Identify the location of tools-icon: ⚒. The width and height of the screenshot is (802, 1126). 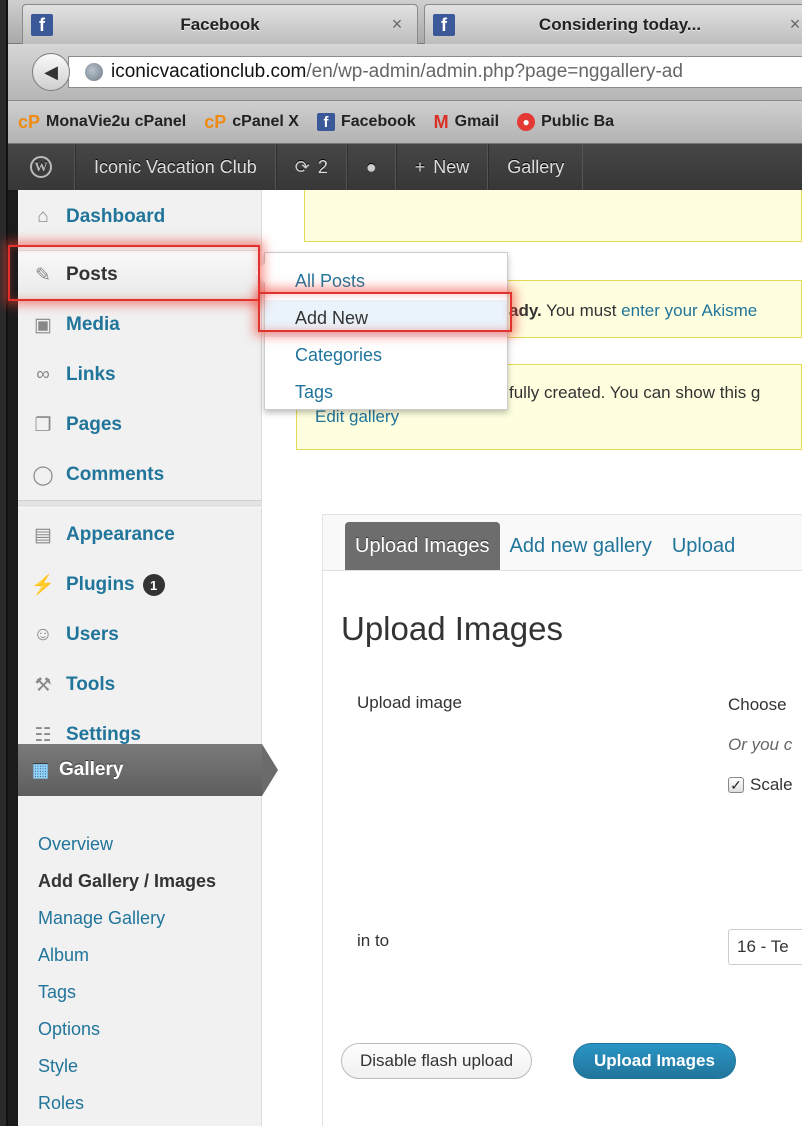
(43, 685).